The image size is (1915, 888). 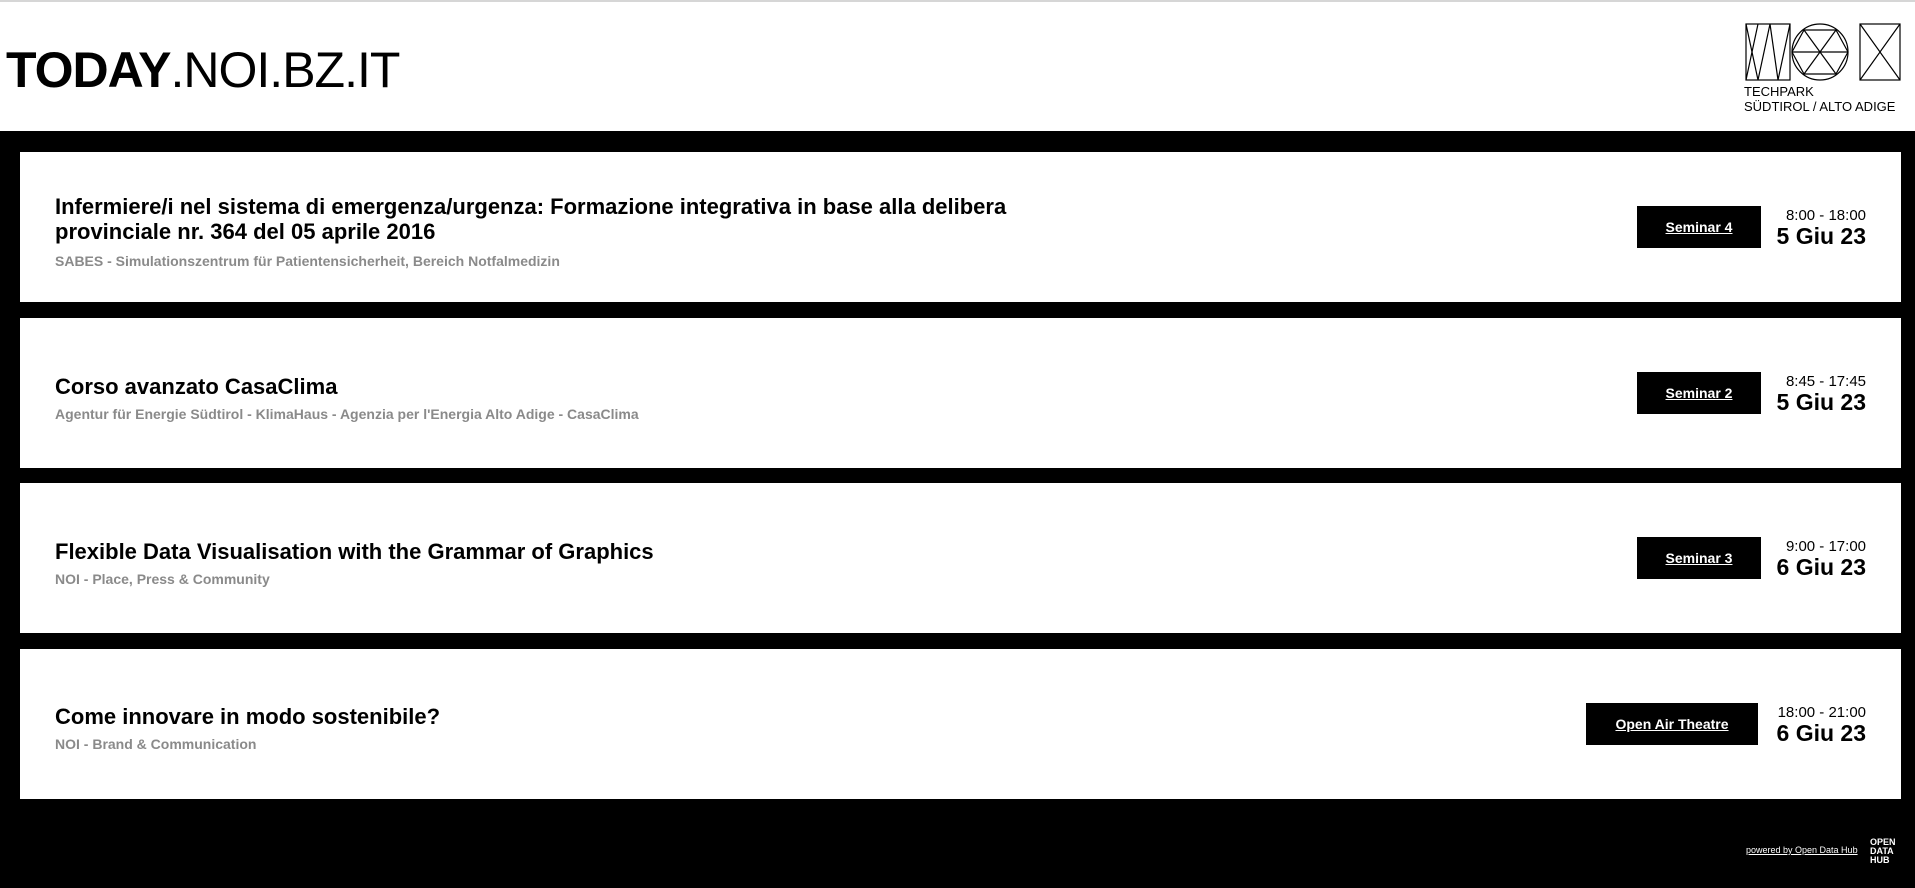 I want to click on logo-line-1: TECHPARK, so click(x=1779, y=91).